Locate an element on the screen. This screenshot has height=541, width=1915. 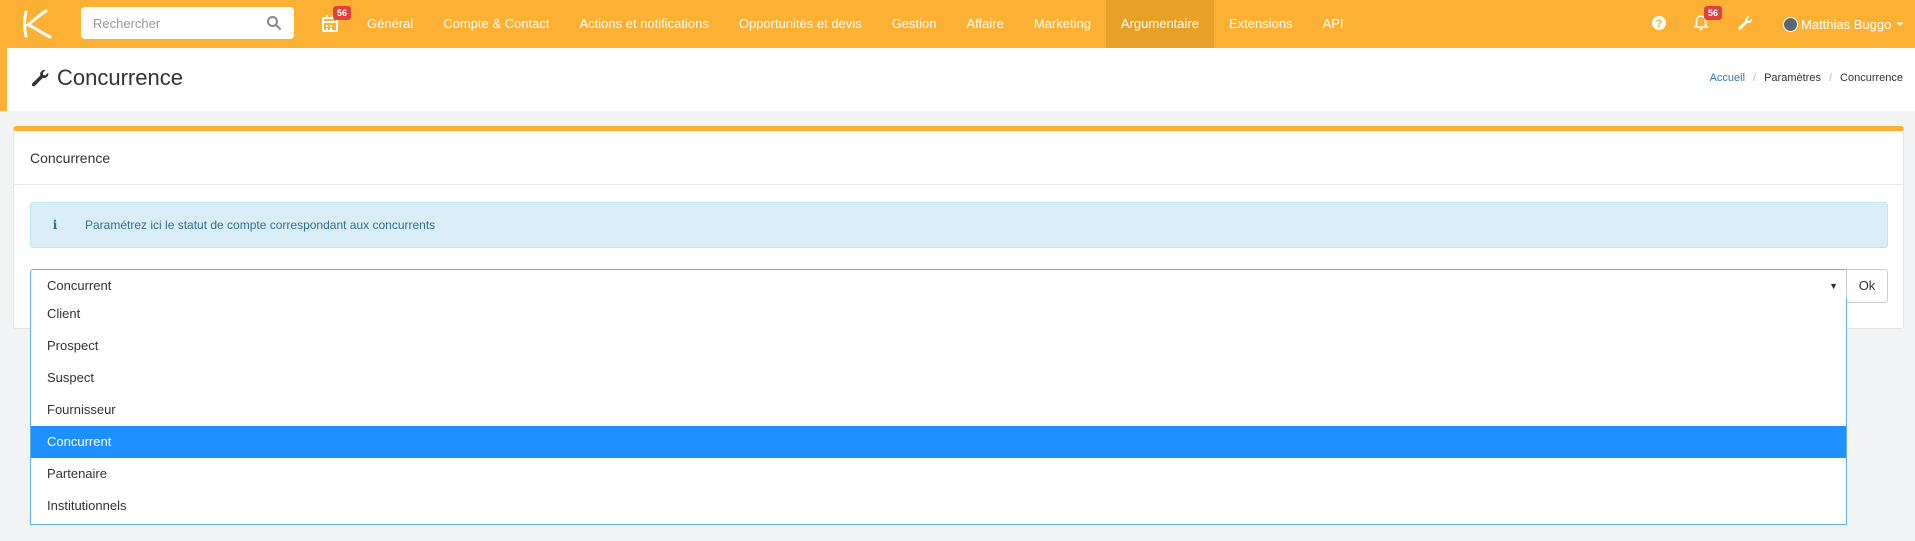
ok-button: Ok is located at coordinates (1867, 286).